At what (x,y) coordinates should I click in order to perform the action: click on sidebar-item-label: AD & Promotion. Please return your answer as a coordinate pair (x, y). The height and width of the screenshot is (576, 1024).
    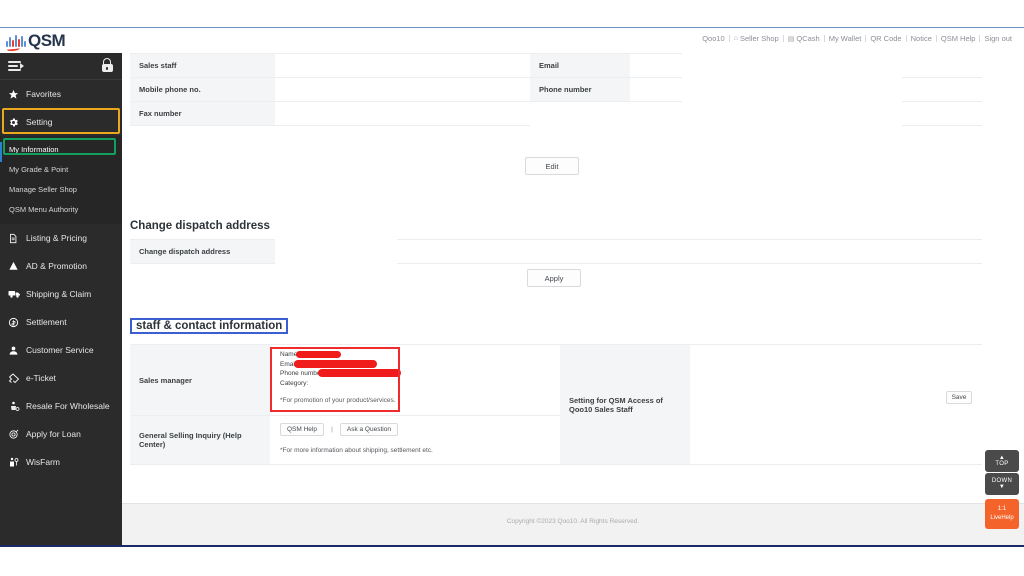
    Looking at the image, I should click on (56, 266).